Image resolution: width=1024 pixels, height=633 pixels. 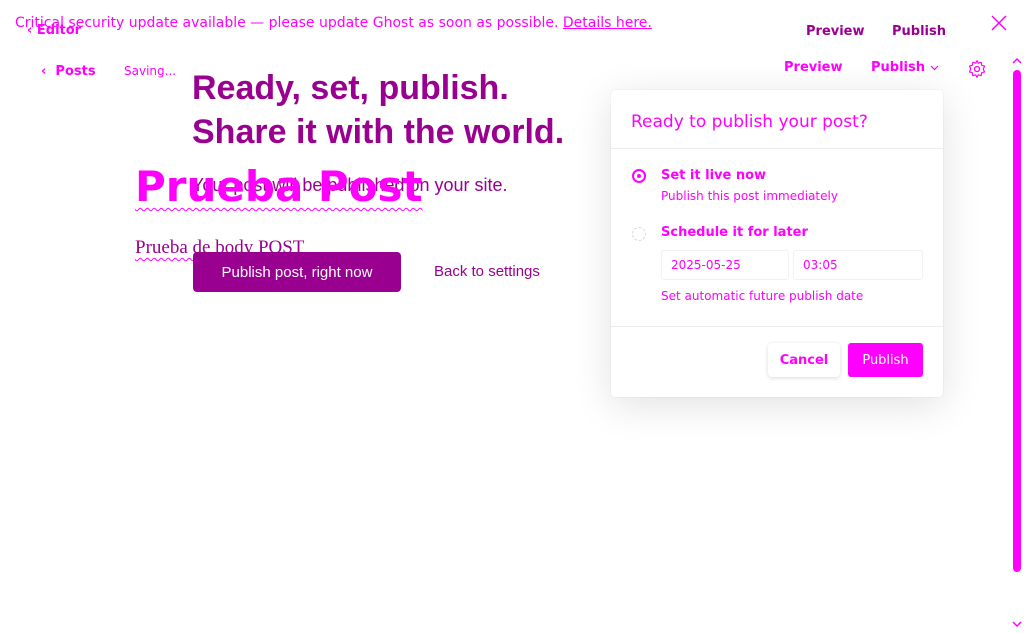 What do you see at coordinates (1017, 321) in the screenshot?
I see `scrollbar-thumb` at bounding box center [1017, 321].